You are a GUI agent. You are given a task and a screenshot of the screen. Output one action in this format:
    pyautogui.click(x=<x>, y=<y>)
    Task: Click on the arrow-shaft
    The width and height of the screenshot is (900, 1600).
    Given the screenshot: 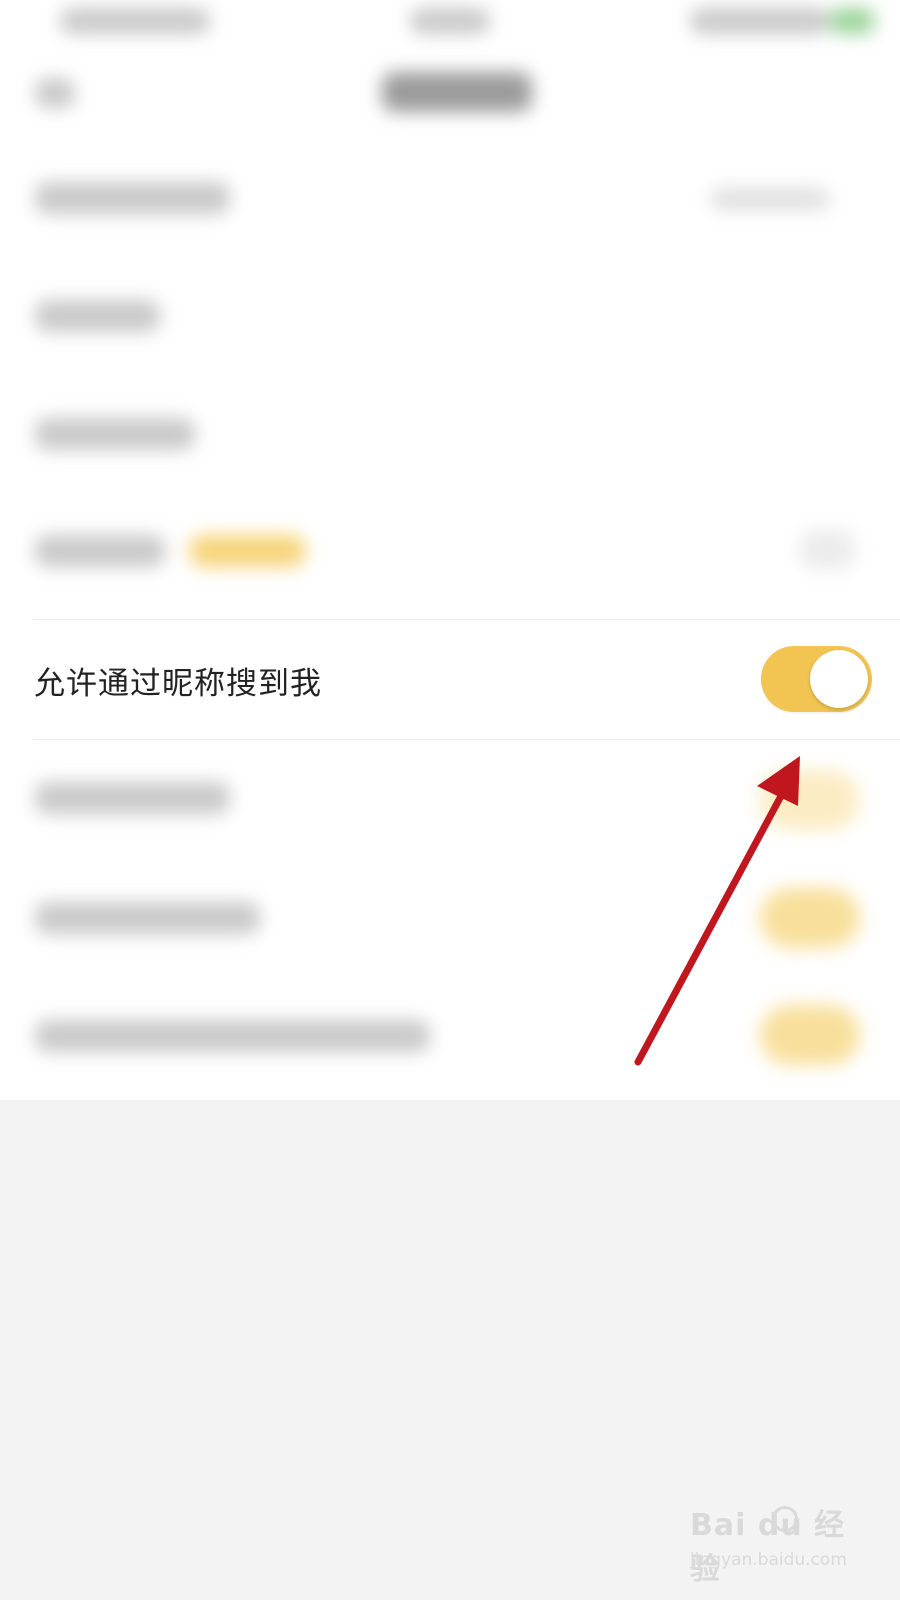 What is the action you would take?
    pyautogui.click(x=713, y=922)
    